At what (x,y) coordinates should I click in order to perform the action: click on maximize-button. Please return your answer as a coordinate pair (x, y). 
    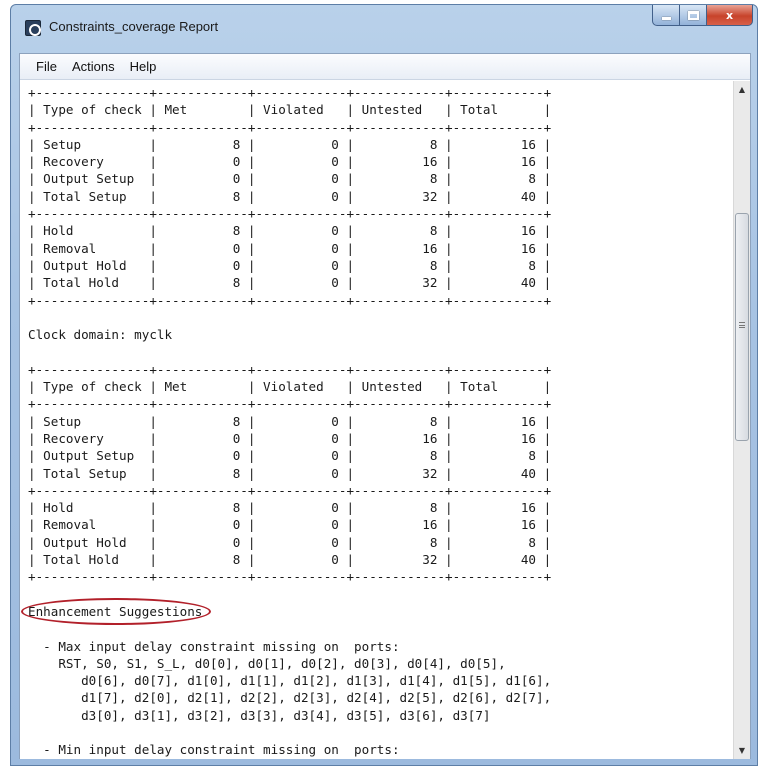
    Looking at the image, I should click on (693, 15).